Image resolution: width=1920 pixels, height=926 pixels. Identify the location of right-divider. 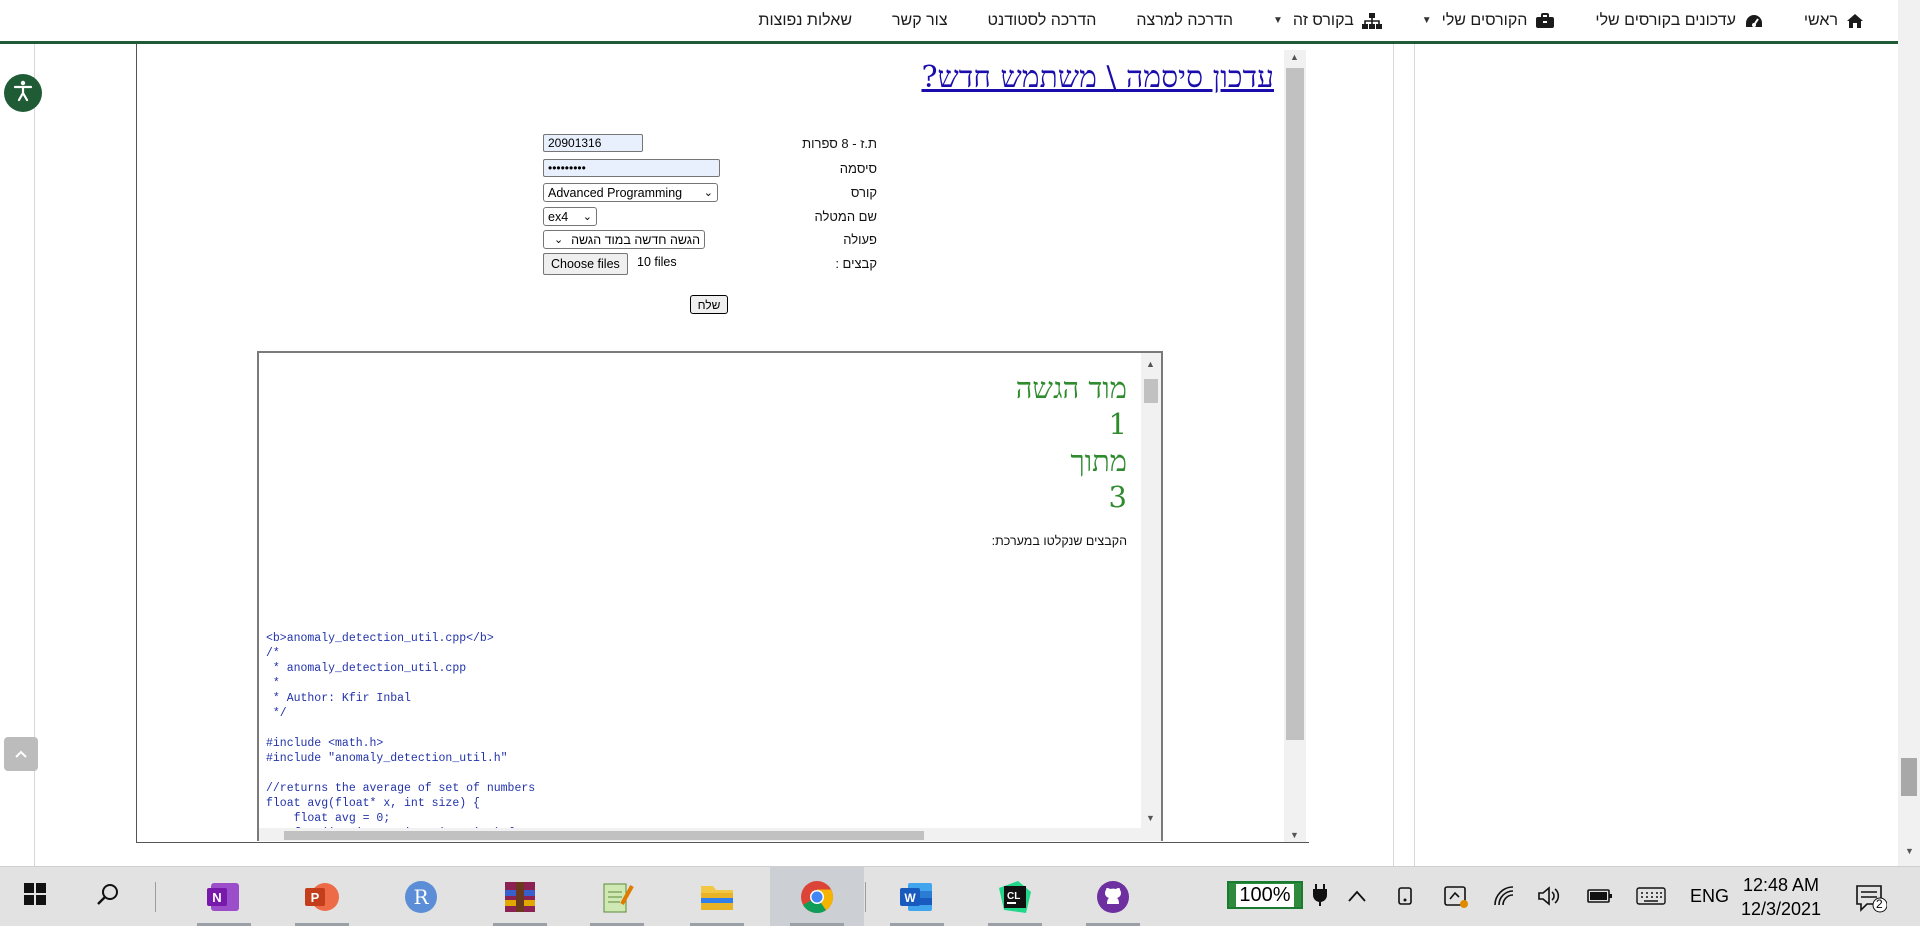
(1393, 455).